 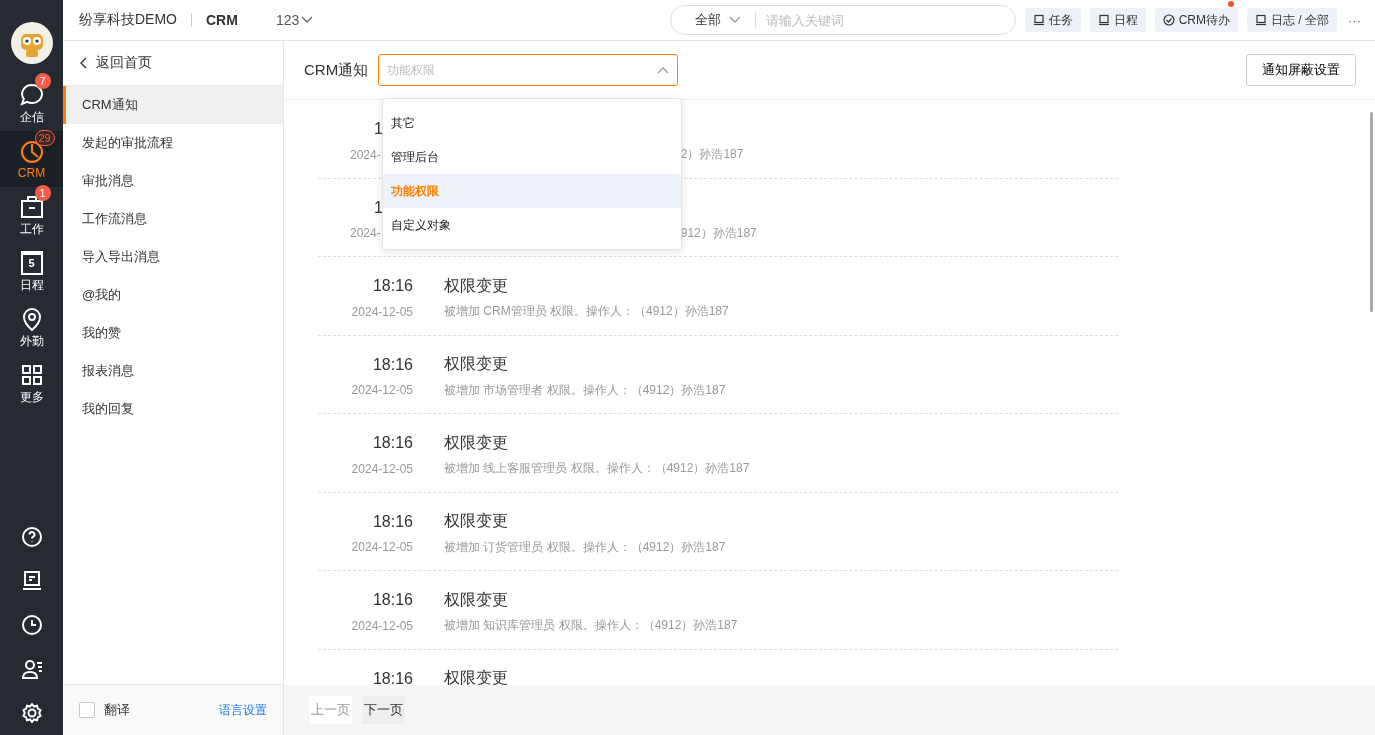 I want to click on sidebar-item: 工作流消息, so click(x=173, y=219).